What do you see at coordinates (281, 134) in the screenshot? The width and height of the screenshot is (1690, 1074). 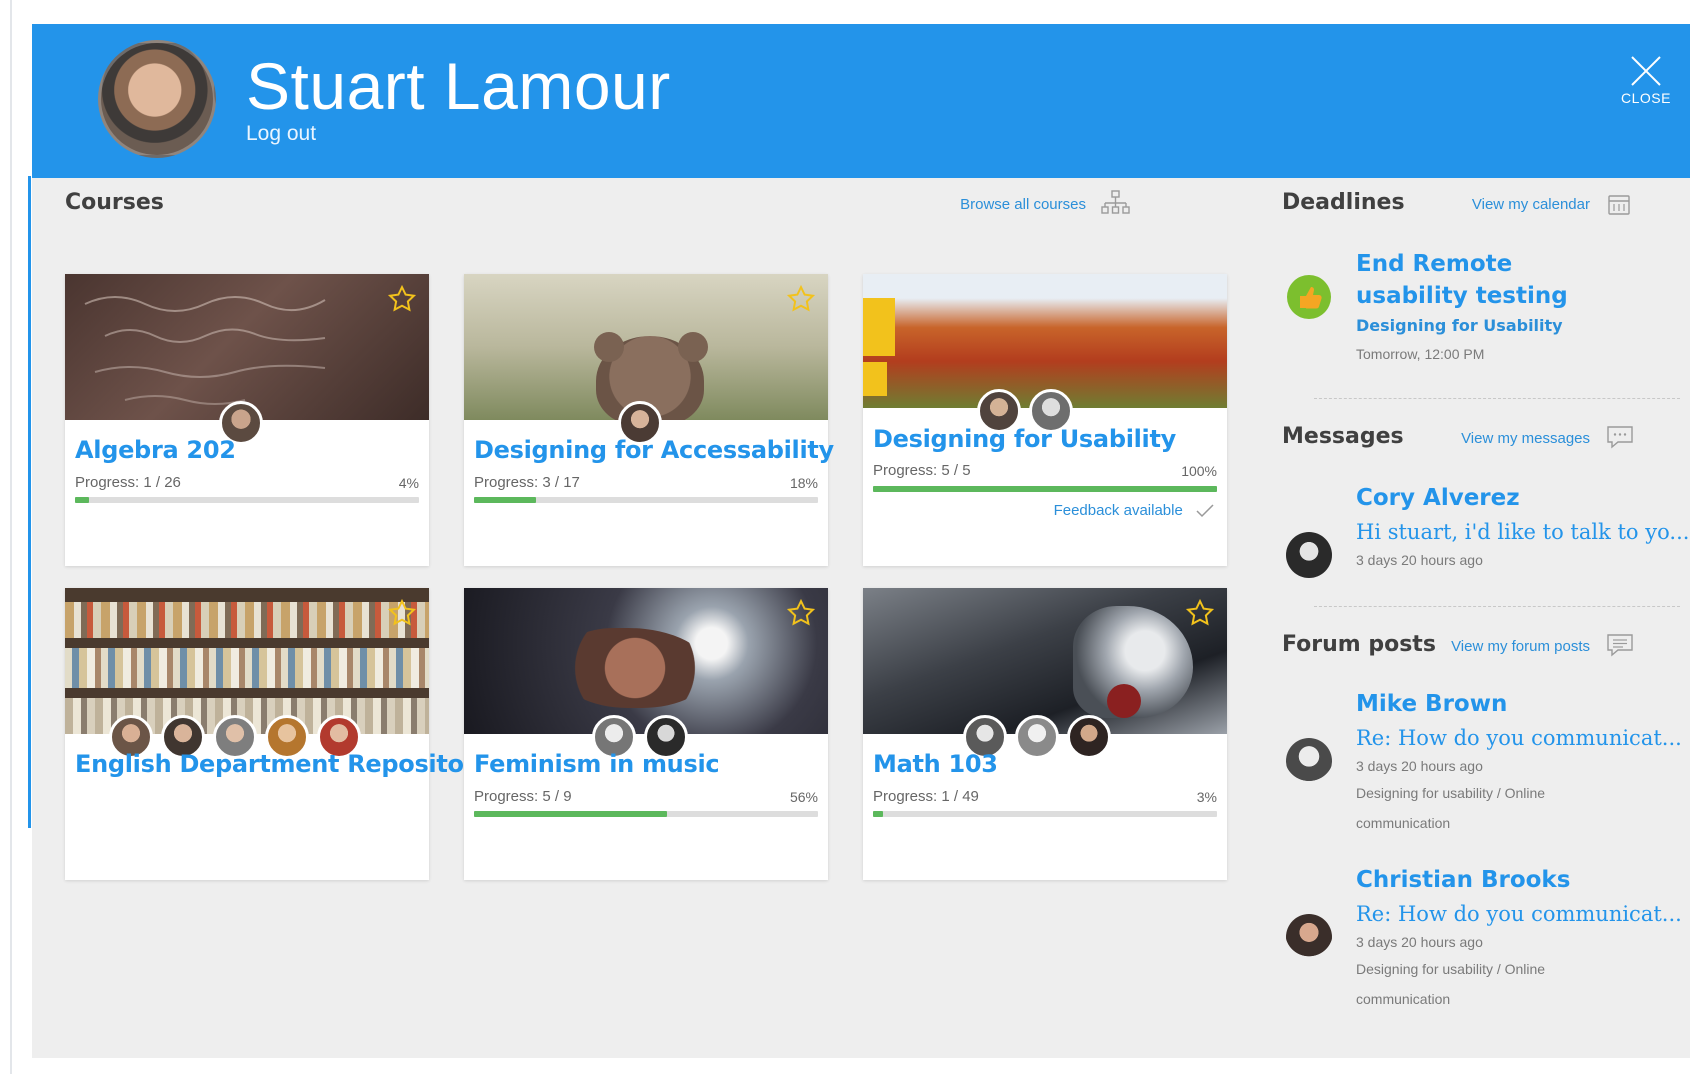 I see `logout-link: Log out` at bounding box center [281, 134].